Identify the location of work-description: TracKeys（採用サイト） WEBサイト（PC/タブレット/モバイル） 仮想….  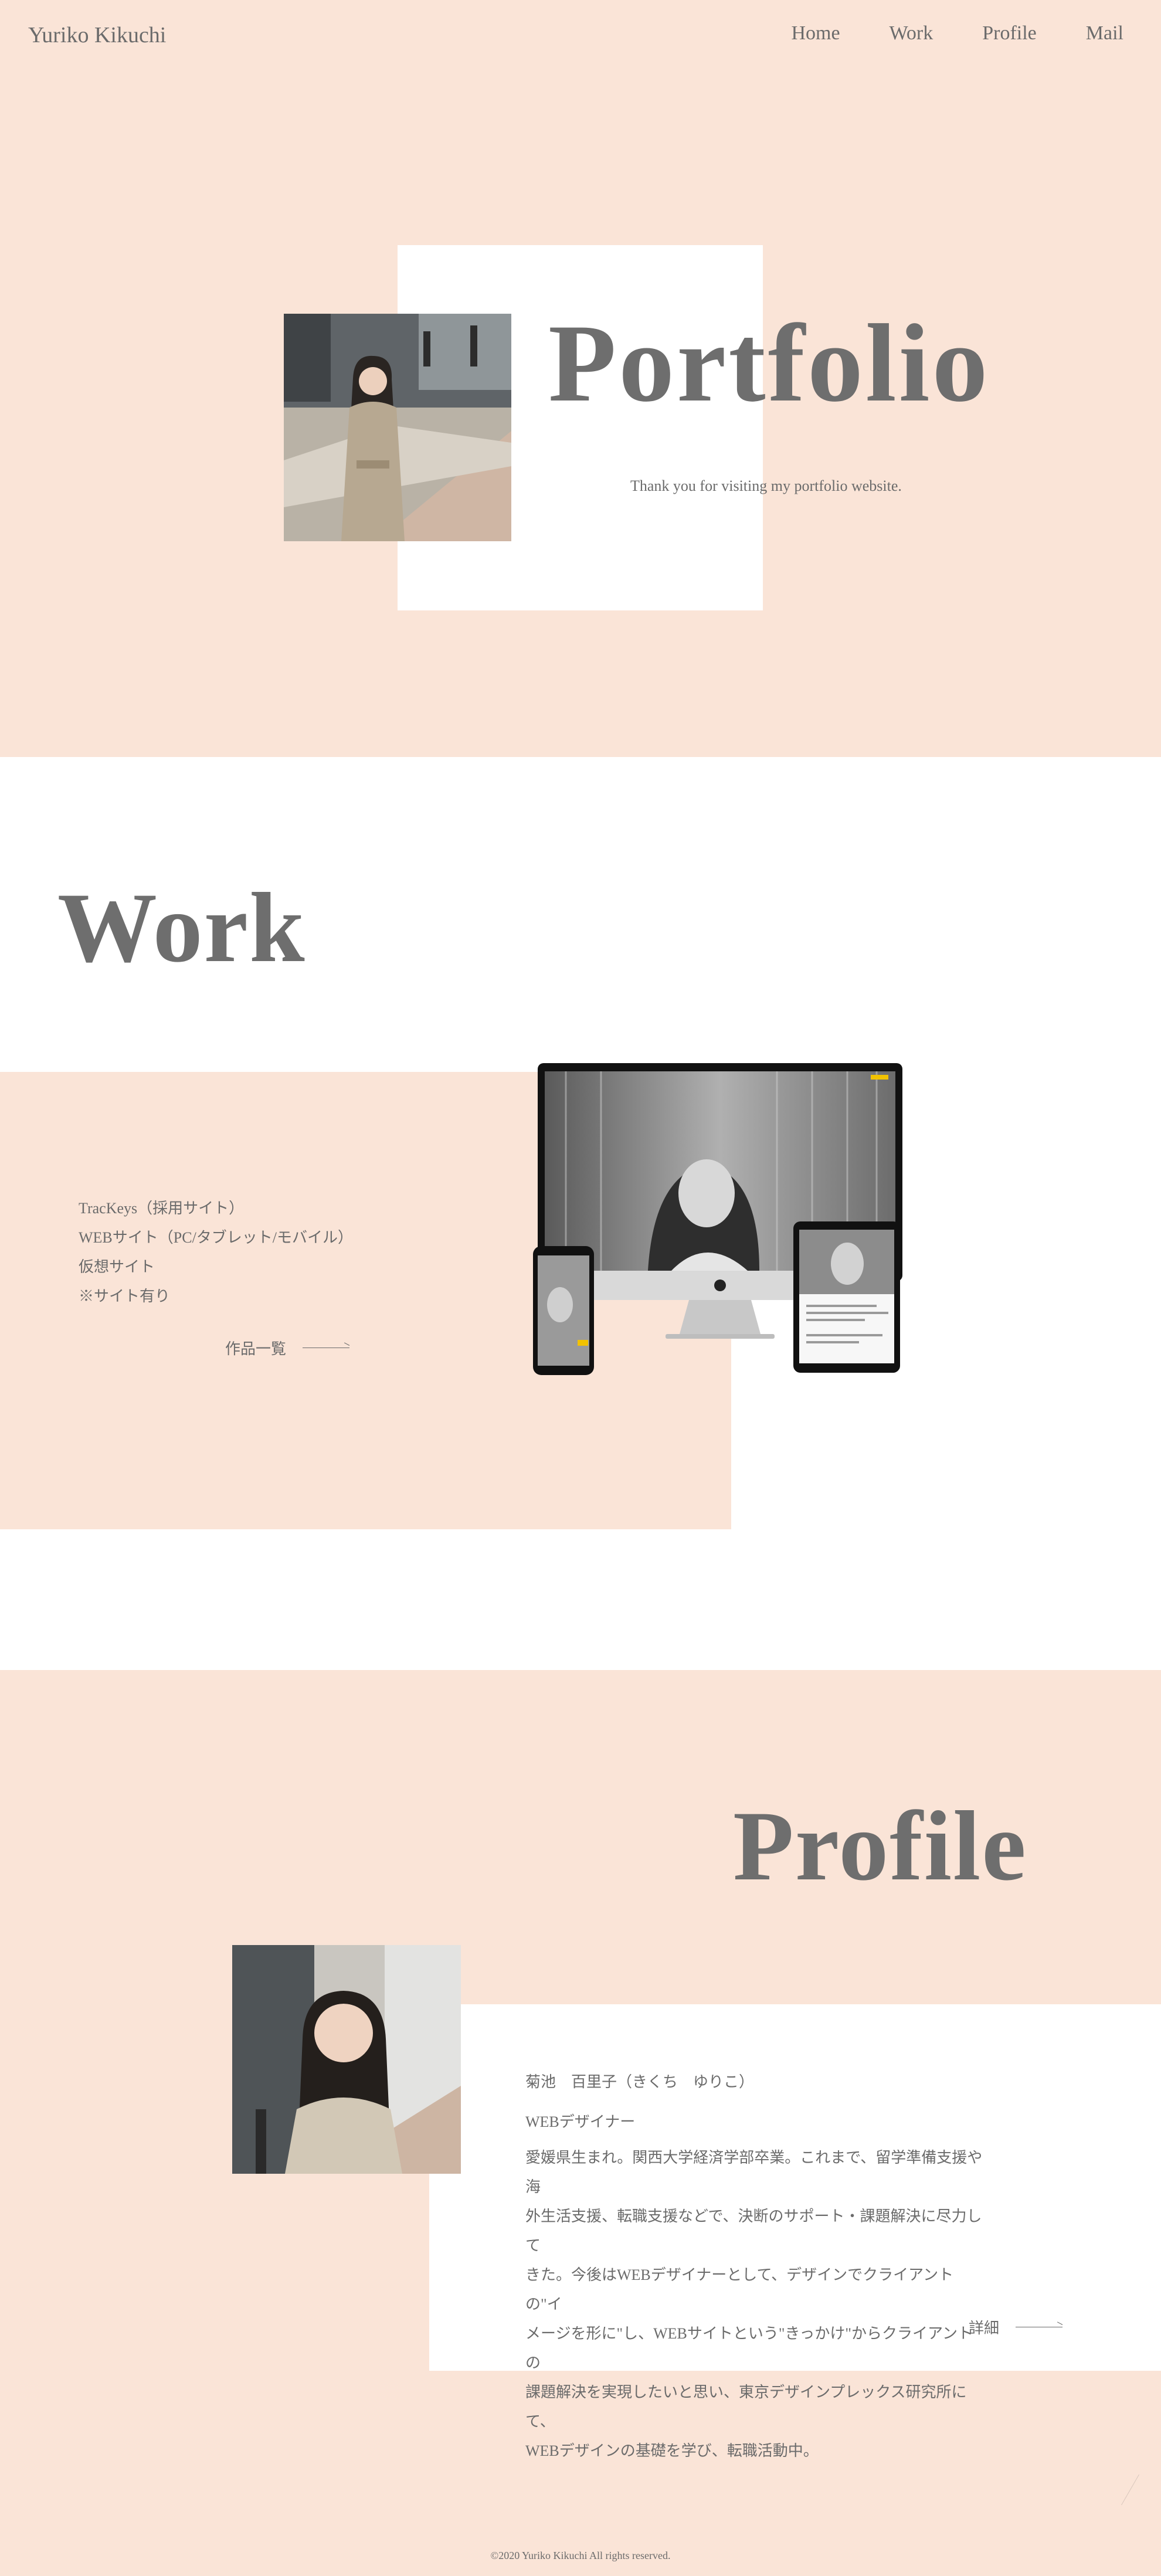
(216, 1252).